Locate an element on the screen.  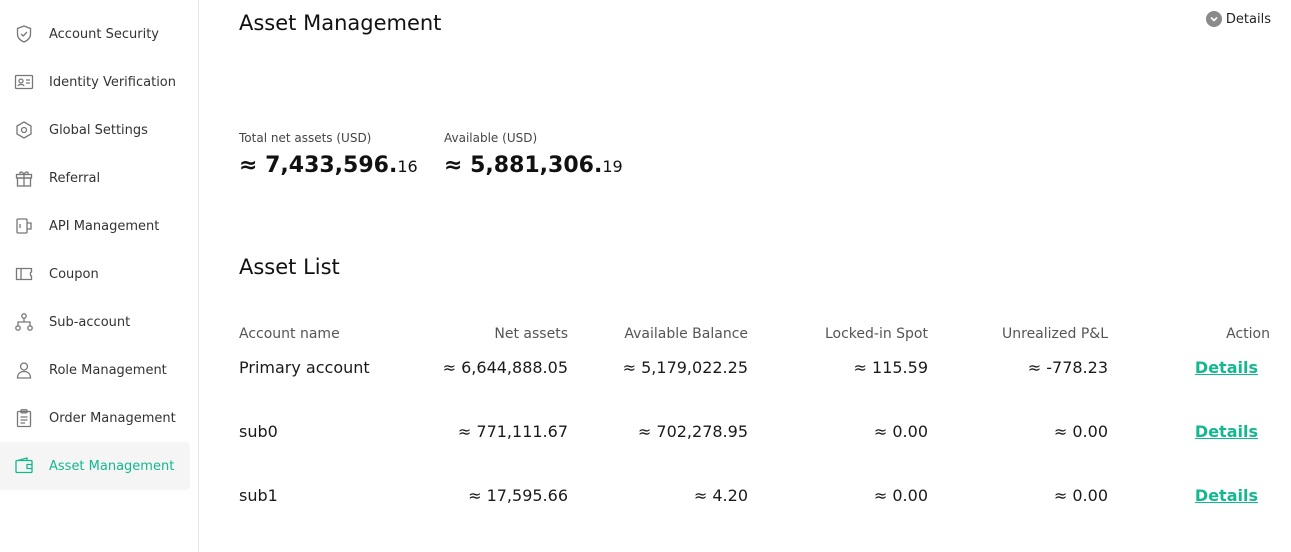
total-net-assets: Total net assets (USD) ≈ 7,433,596.16 is located at coordinates (328, 154).